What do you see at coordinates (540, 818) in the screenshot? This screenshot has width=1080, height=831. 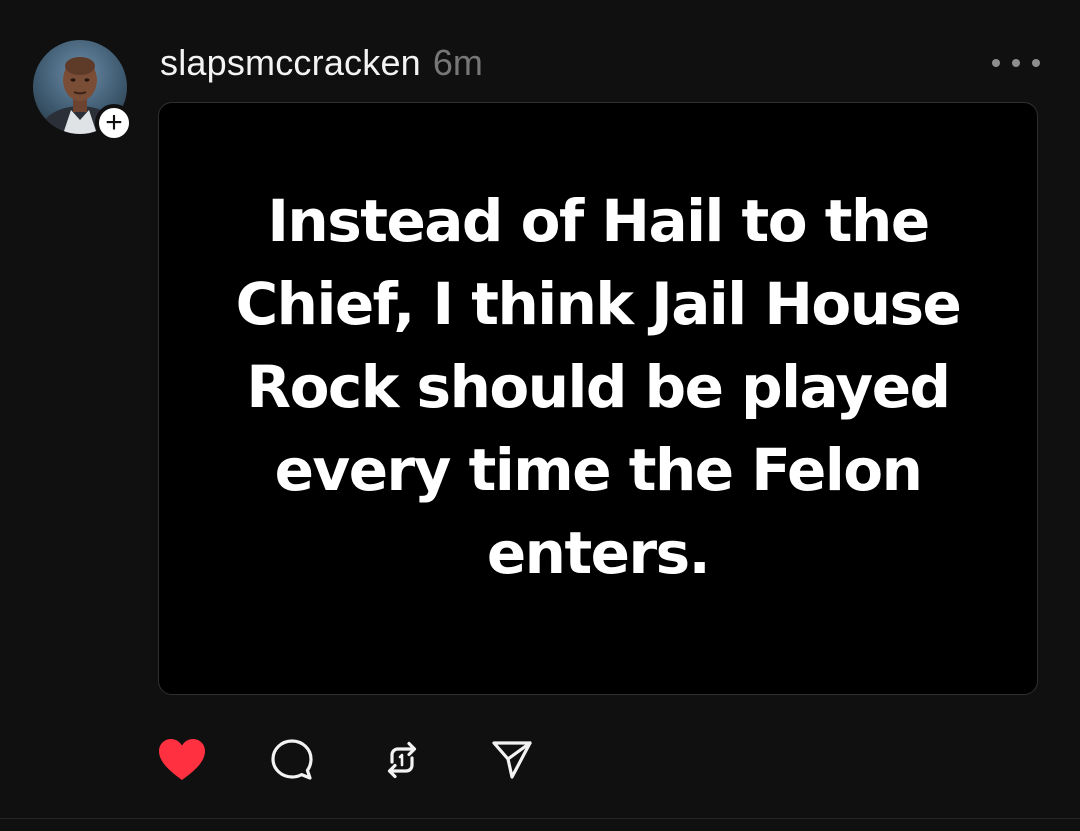 I see `post-divider` at bounding box center [540, 818].